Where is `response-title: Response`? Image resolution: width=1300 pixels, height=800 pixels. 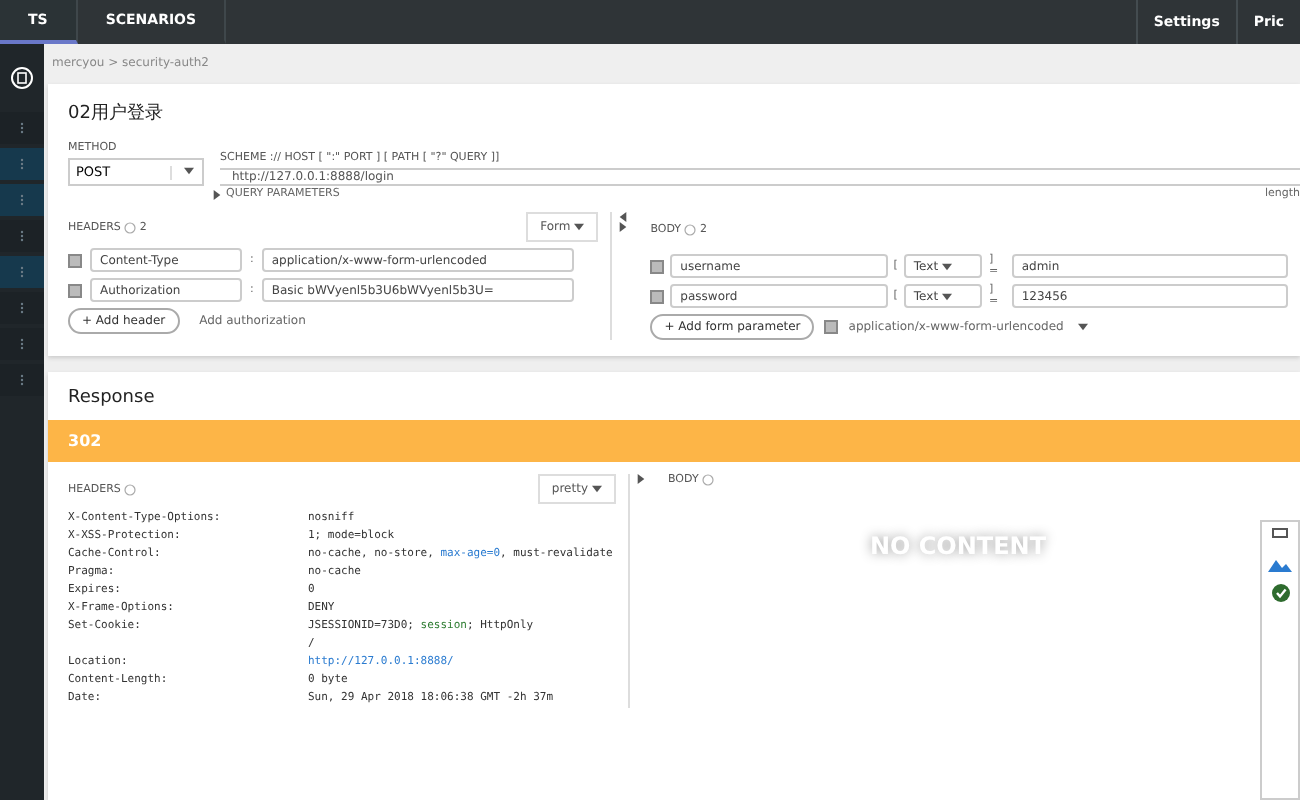
response-title: Response is located at coordinates (111, 398).